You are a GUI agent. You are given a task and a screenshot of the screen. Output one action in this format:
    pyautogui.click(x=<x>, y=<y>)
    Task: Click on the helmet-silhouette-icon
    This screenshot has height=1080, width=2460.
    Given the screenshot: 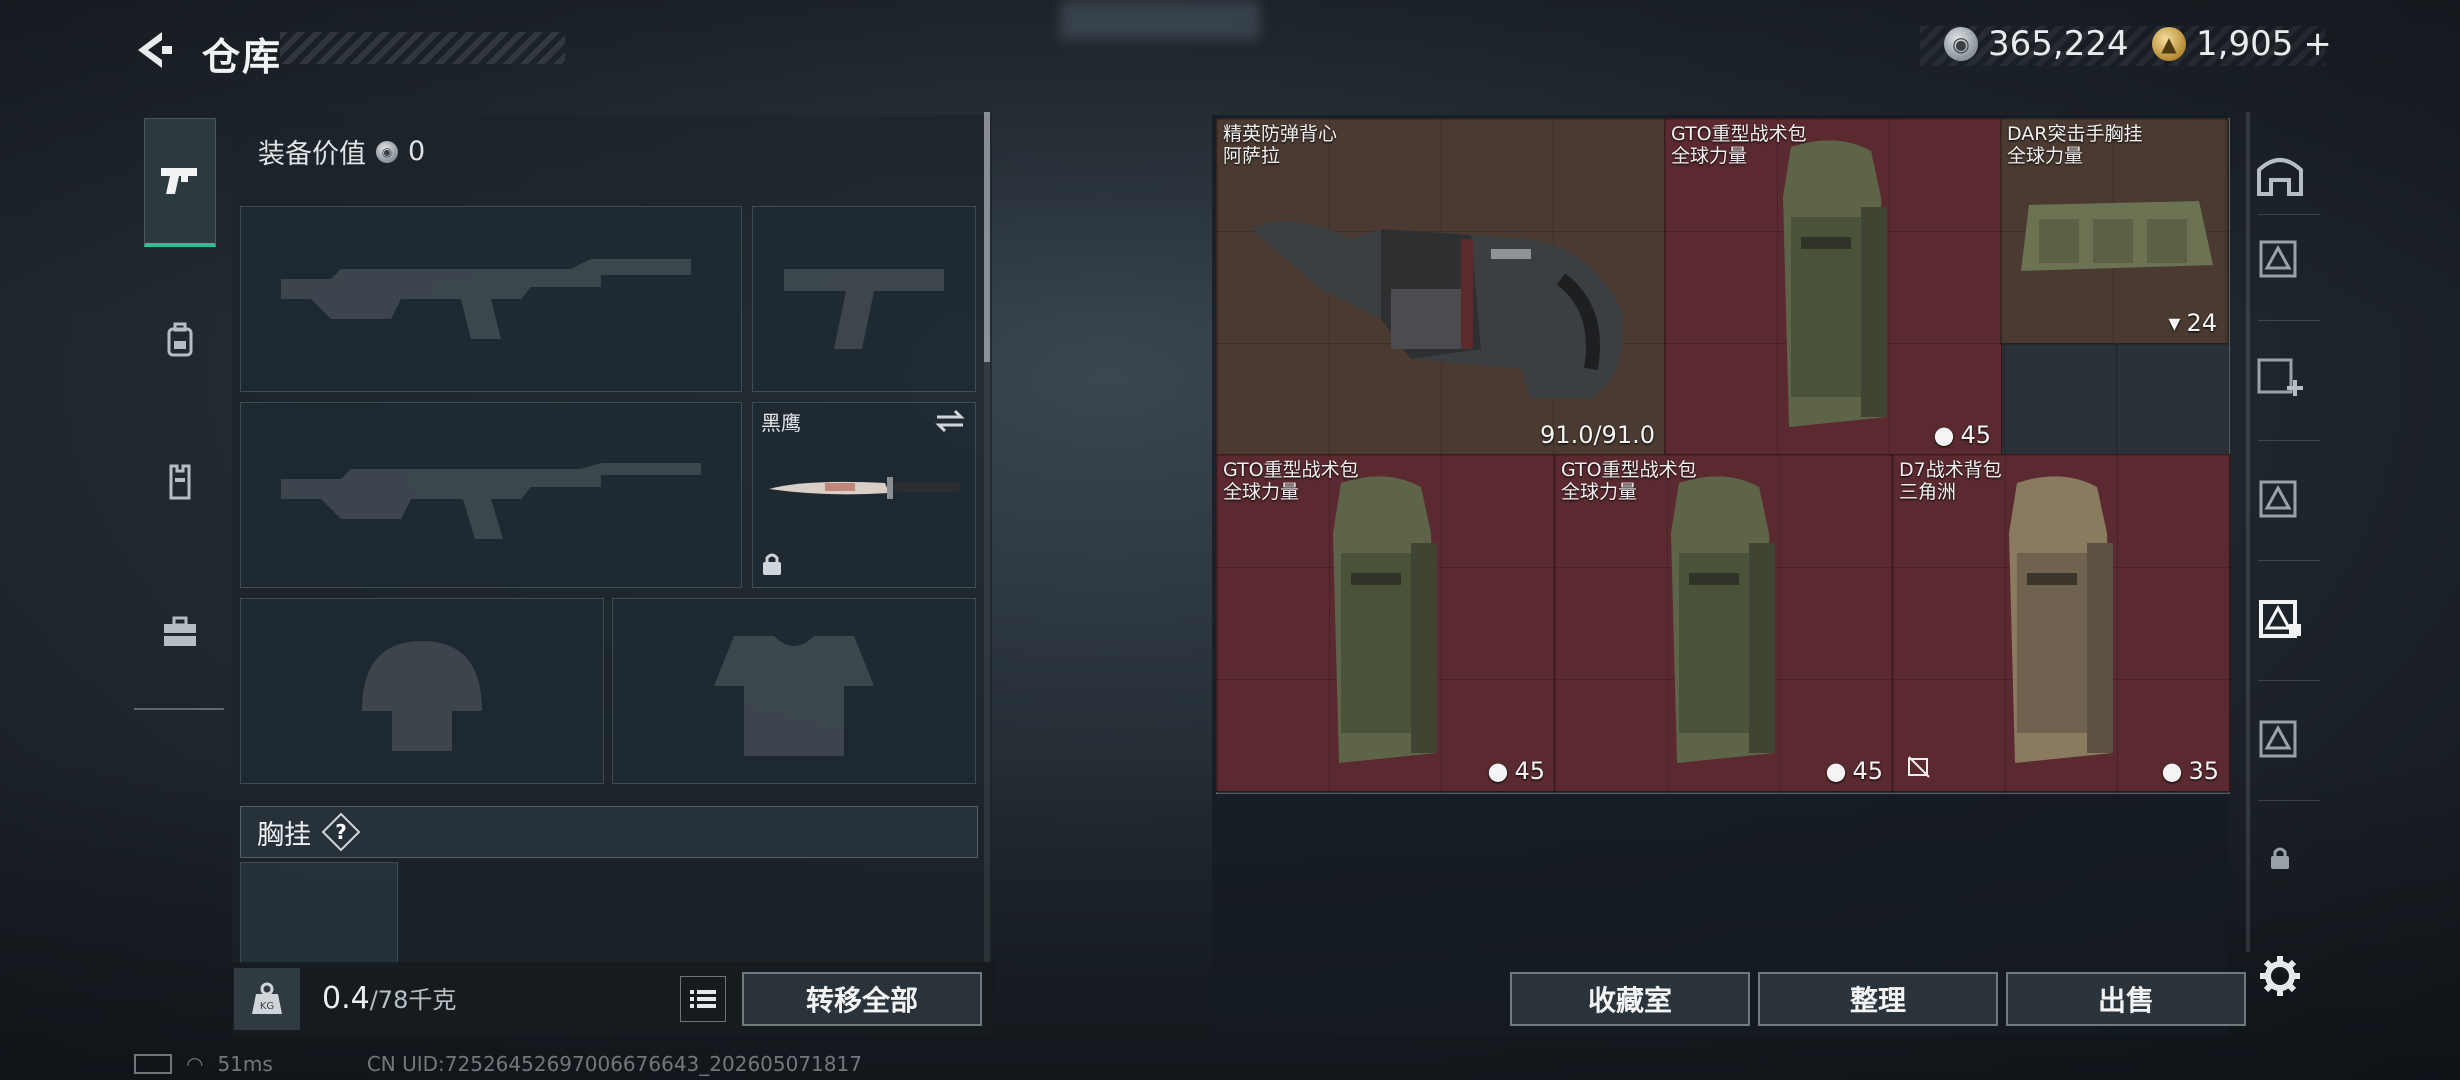 What is the action you would take?
    pyautogui.click(x=422, y=691)
    